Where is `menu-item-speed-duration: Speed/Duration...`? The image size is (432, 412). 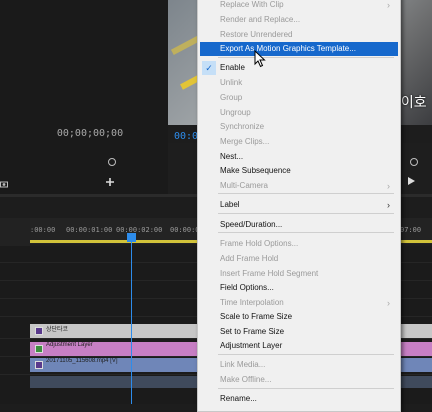
menu-item-speed-duration: Speed/Duration... is located at coordinates (299, 225).